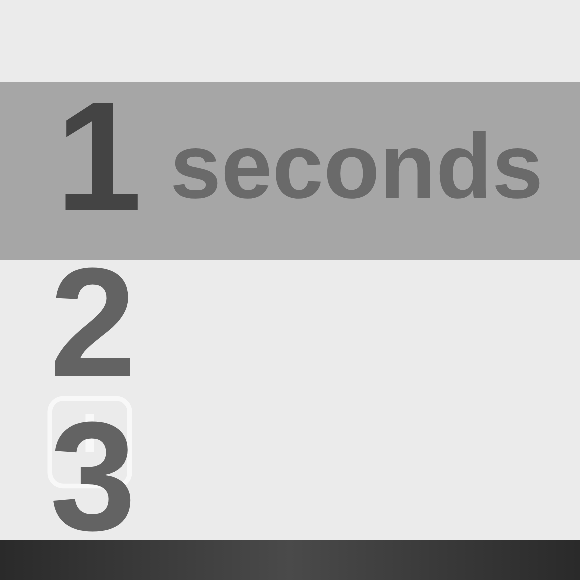 Image resolution: width=580 pixels, height=580 pixels. What do you see at coordinates (93, 477) in the screenshot?
I see `picker-value: 3` at bounding box center [93, 477].